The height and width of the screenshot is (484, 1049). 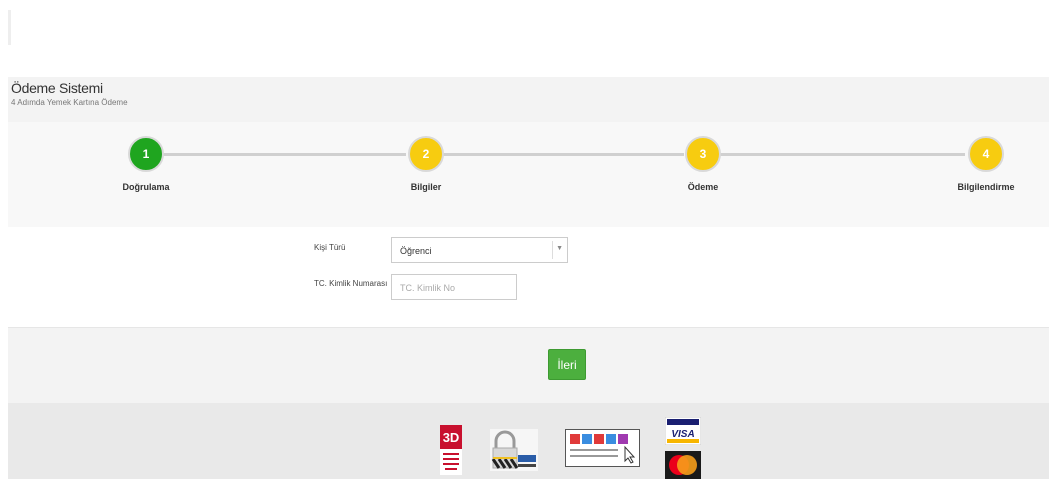 What do you see at coordinates (330, 247) in the screenshot?
I see `person-type-label: Kişi Türü` at bounding box center [330, 247].